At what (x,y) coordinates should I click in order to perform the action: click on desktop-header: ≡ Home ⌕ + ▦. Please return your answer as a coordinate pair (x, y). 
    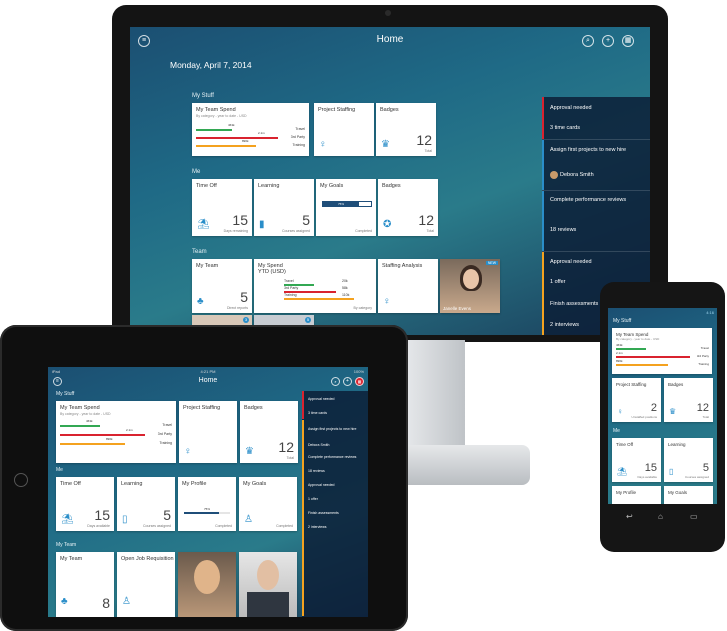
    Looking at the image, I should click on (390, 41).